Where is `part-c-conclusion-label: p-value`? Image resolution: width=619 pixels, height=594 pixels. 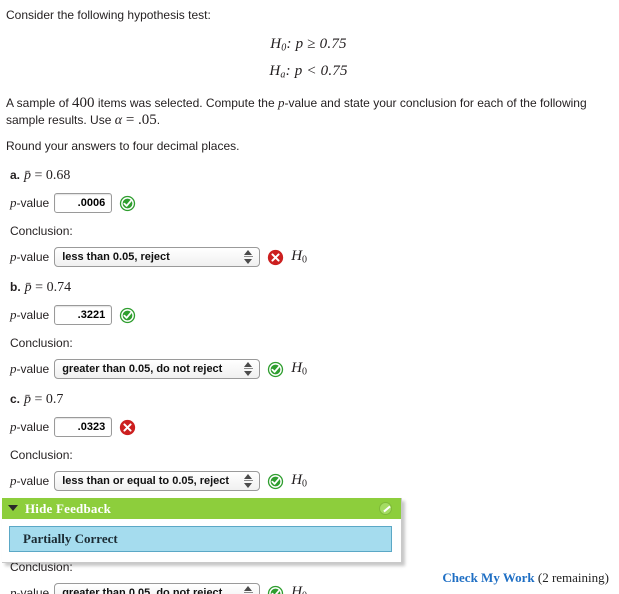
part-c-conclusion-label: p-value is located at coordinates (30, 480).